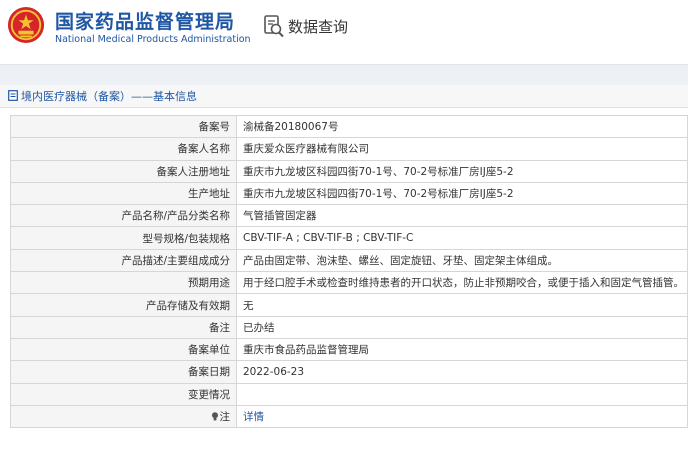  Describe the element at coordinates (344, 96) in the screenshot. I see `breadcrumb: 境内医疗器械（备案）——基本信息` at that location.